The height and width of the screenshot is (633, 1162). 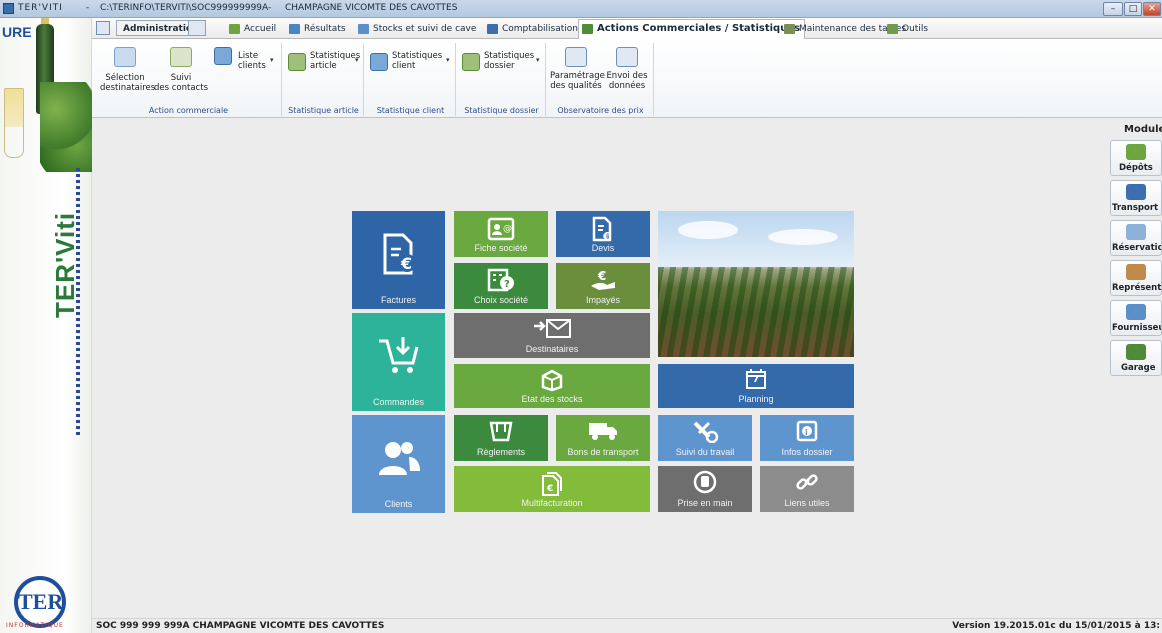 I want to click on tab-resultats: Résultats, so click(x=318, y=29).